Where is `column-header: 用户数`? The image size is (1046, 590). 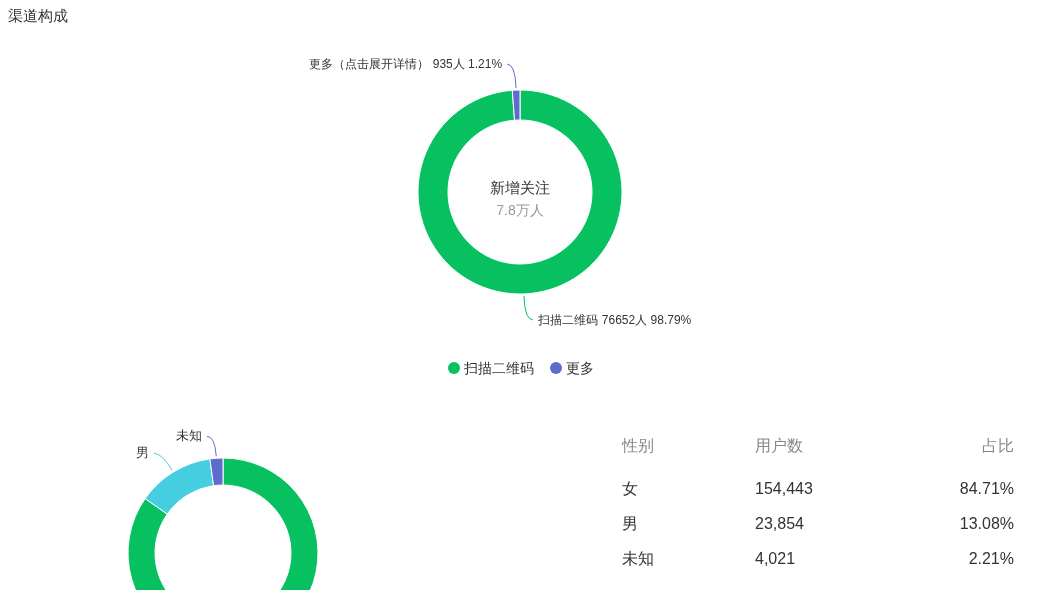
column-header: 用户数 is located at coordinates (779, 445).